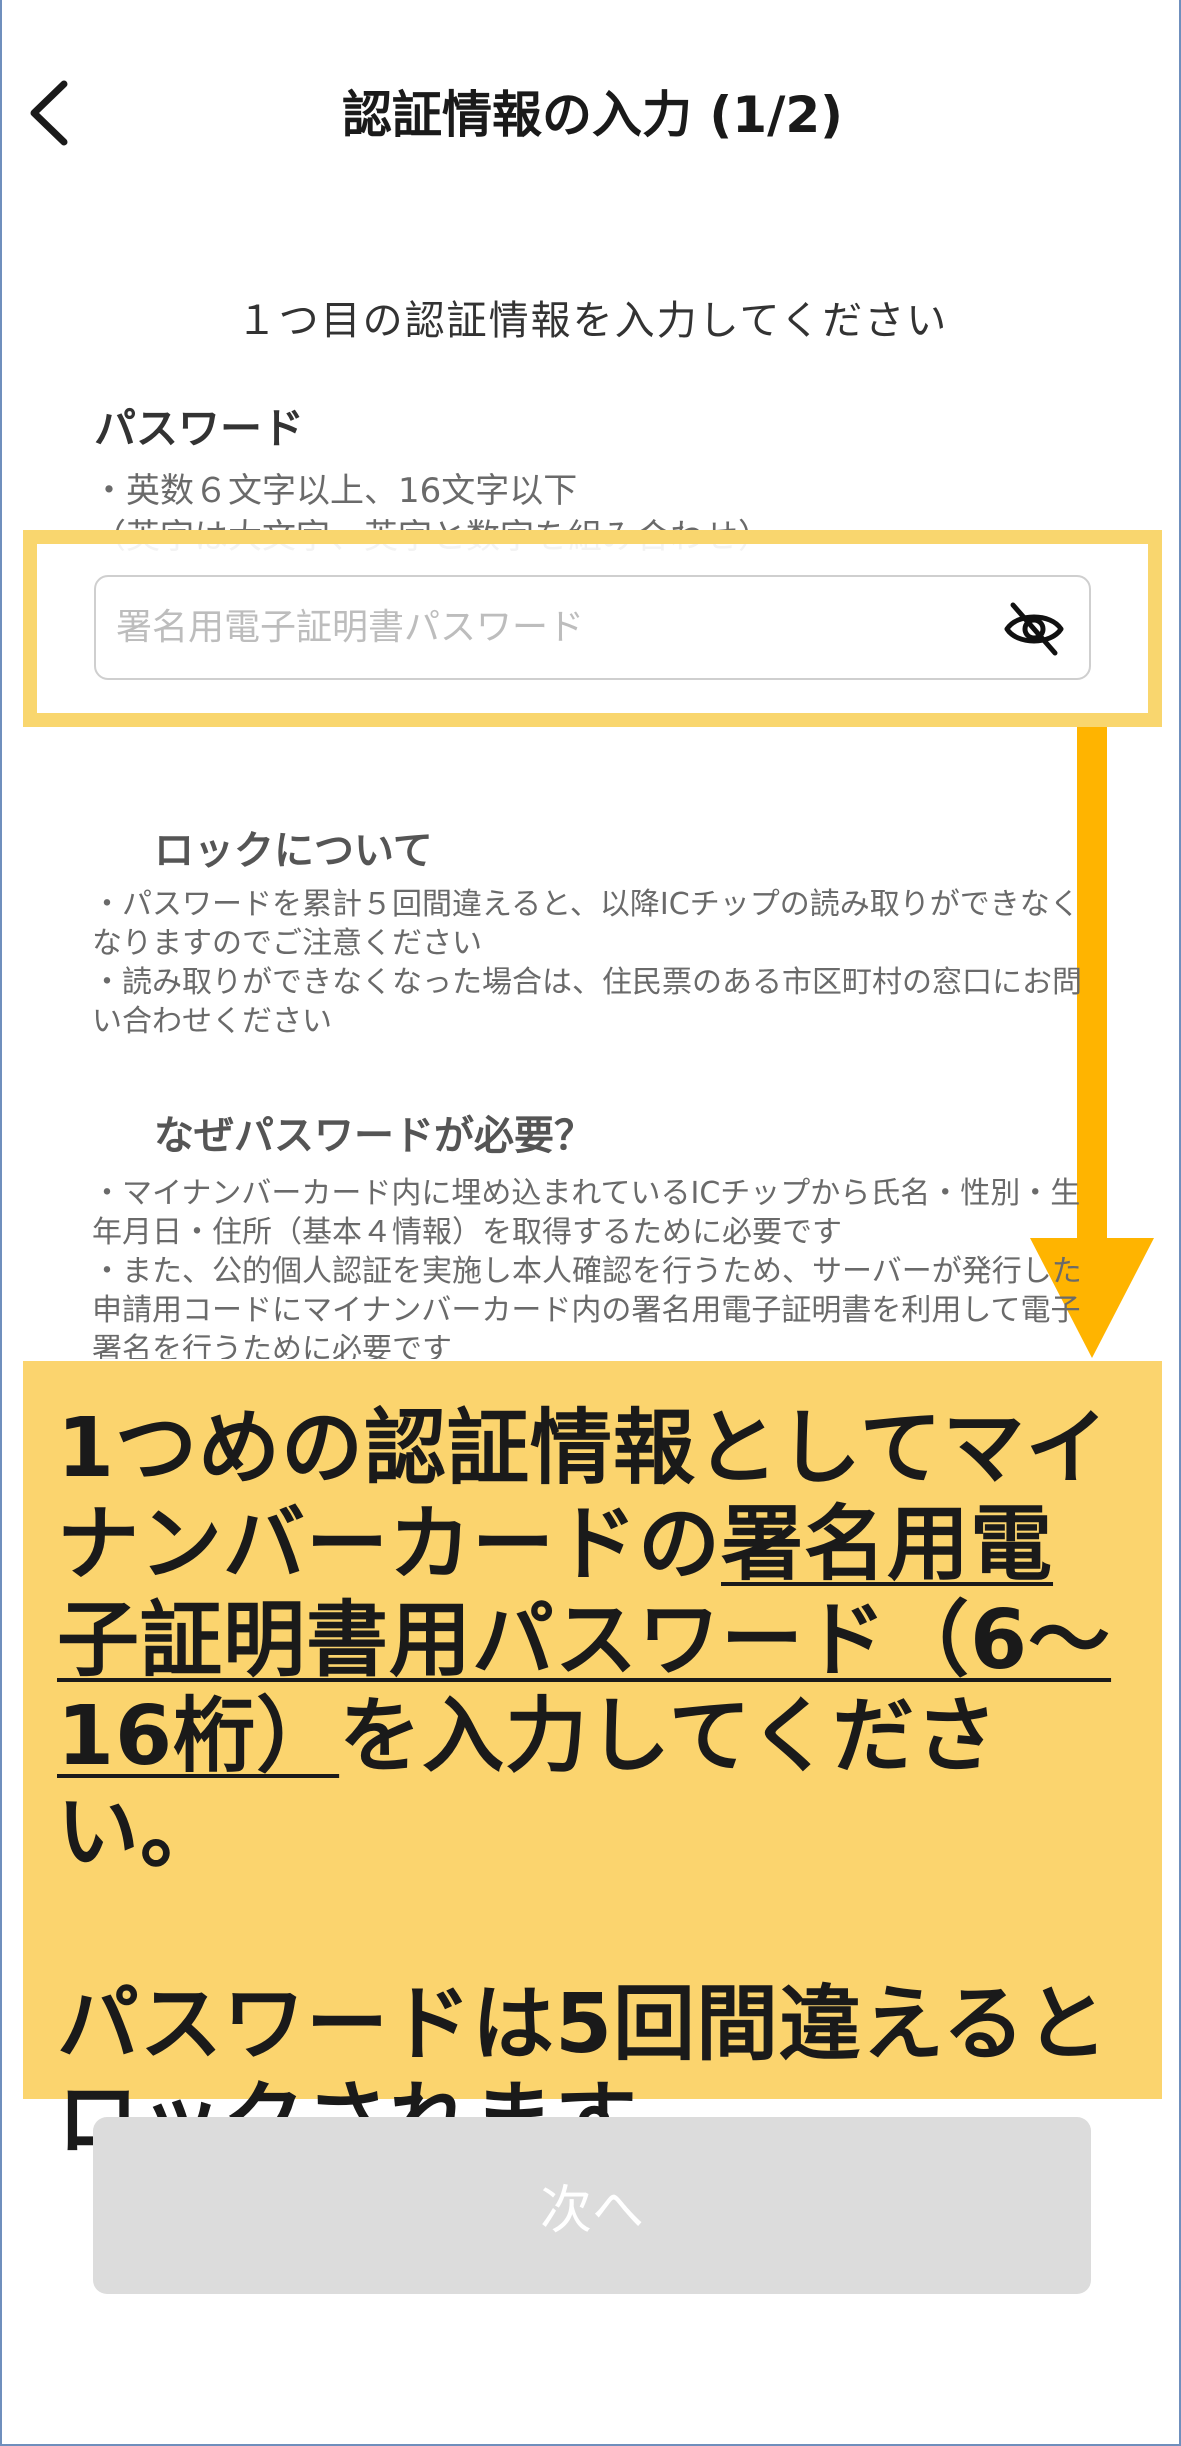 Image resolution: width=1181 pixels, height=2446 pixels. I want to click on page-title: 認証情報の入力 (1/2), so click(592, 115).